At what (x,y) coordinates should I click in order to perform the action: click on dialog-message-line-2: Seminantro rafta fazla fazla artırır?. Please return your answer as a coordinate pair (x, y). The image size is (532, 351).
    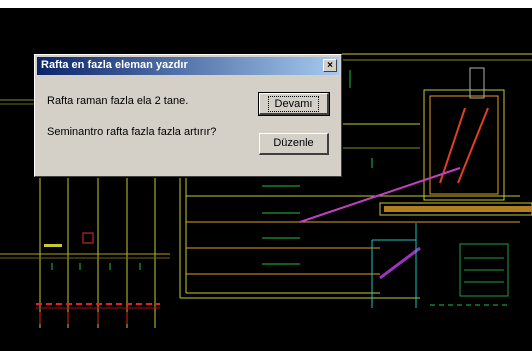
    Looking at the image, I should click on (132, 132).